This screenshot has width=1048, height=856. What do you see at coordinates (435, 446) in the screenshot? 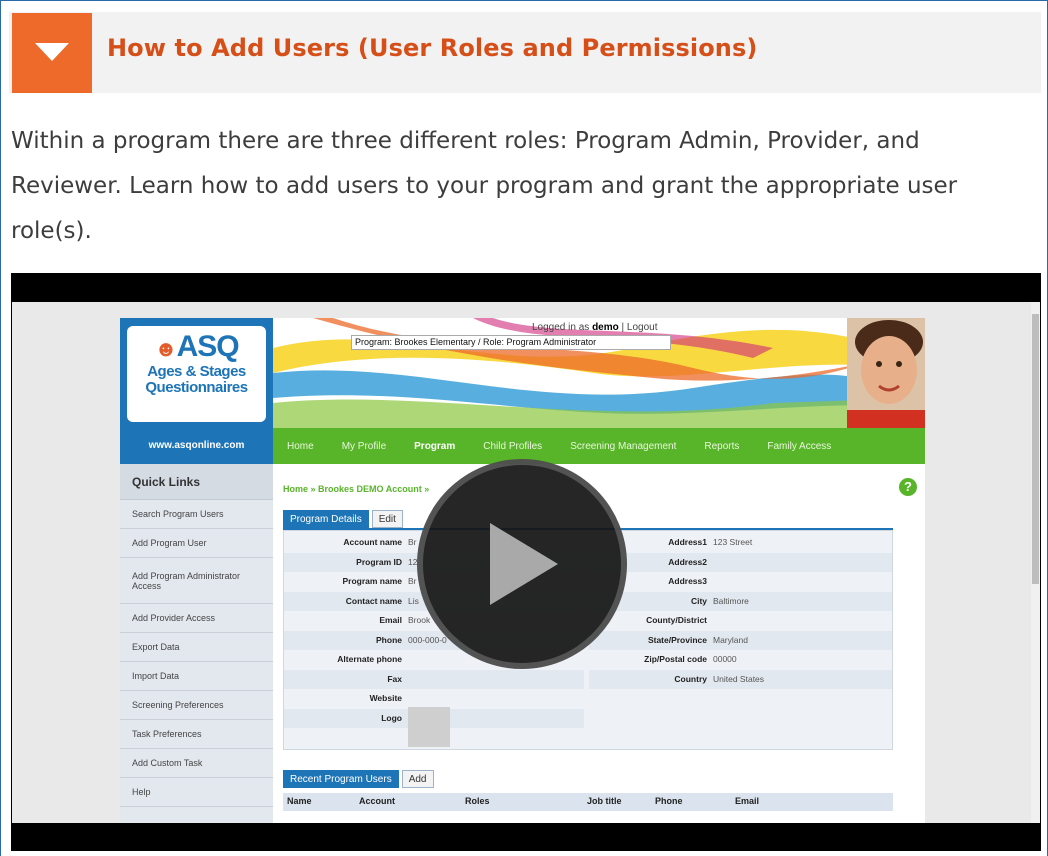
I see `nav-program: Program` at bounding box center [435, 446].